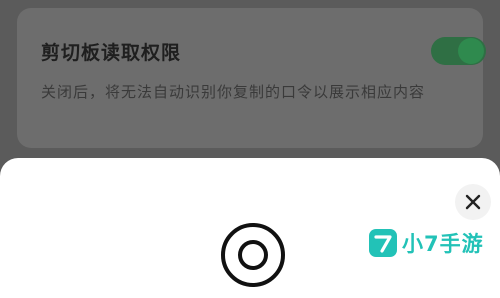  I want to click on toggle-knob, so click(471, 51).